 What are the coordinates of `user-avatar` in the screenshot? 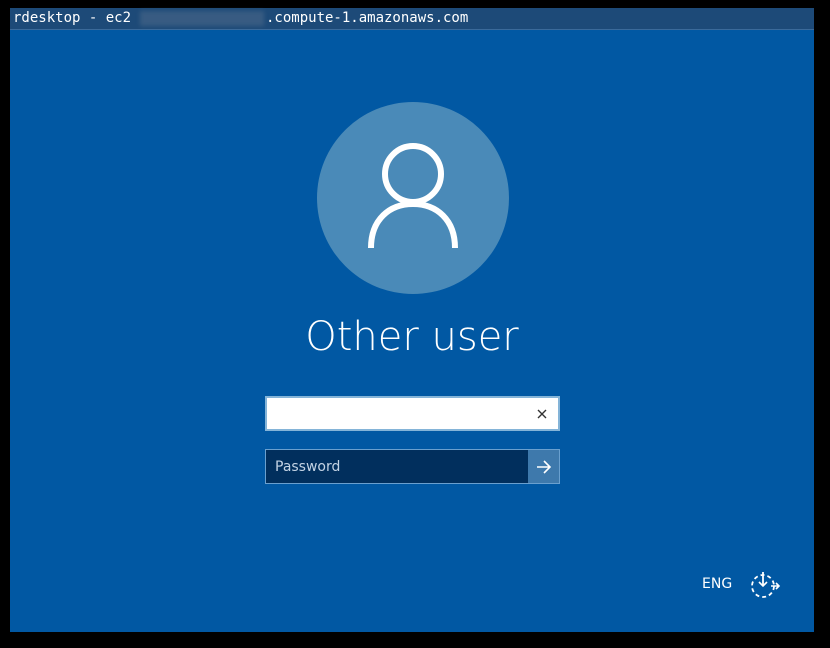 It's located at (413, 198).